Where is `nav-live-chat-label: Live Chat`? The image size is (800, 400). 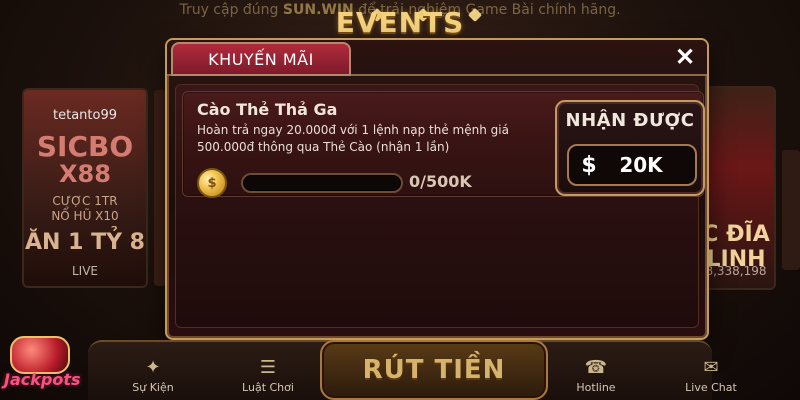 nav-live-chat-label: Live Chat is located at coordinates (711, 387).